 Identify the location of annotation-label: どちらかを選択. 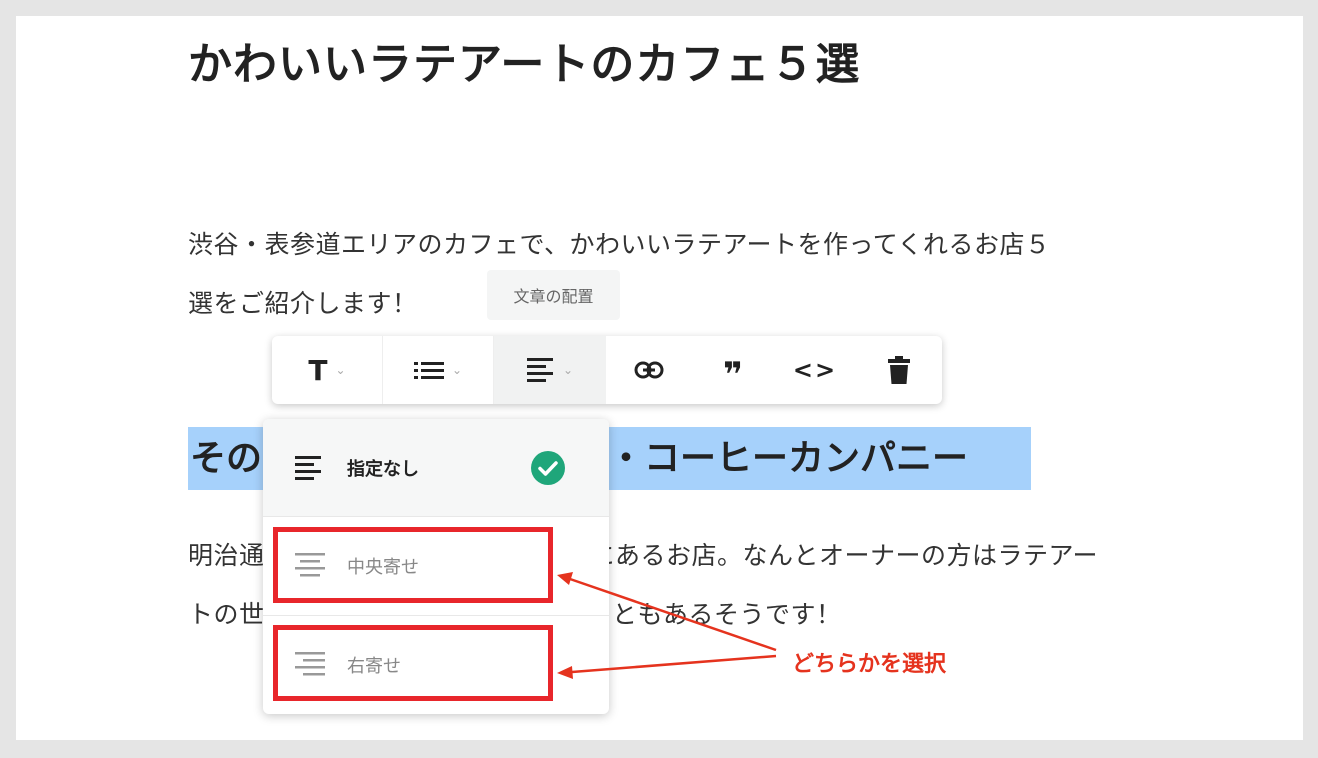
(869, 664).